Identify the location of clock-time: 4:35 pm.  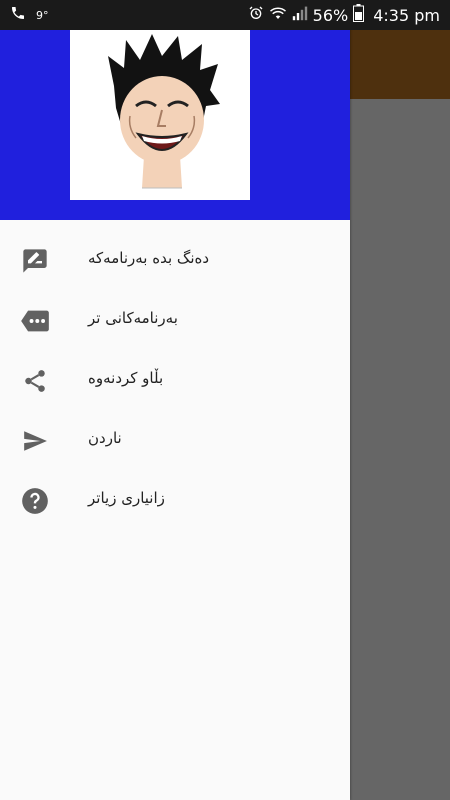
(406, 15).